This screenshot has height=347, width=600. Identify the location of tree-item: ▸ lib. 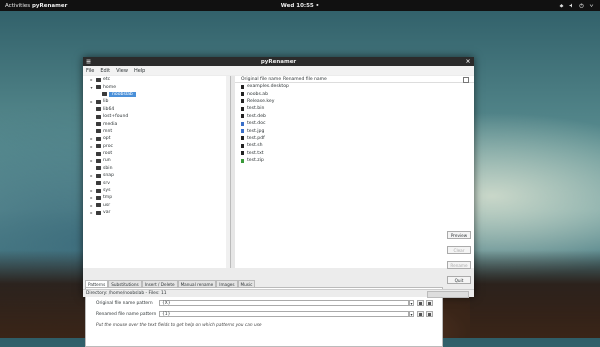
(156, 101).